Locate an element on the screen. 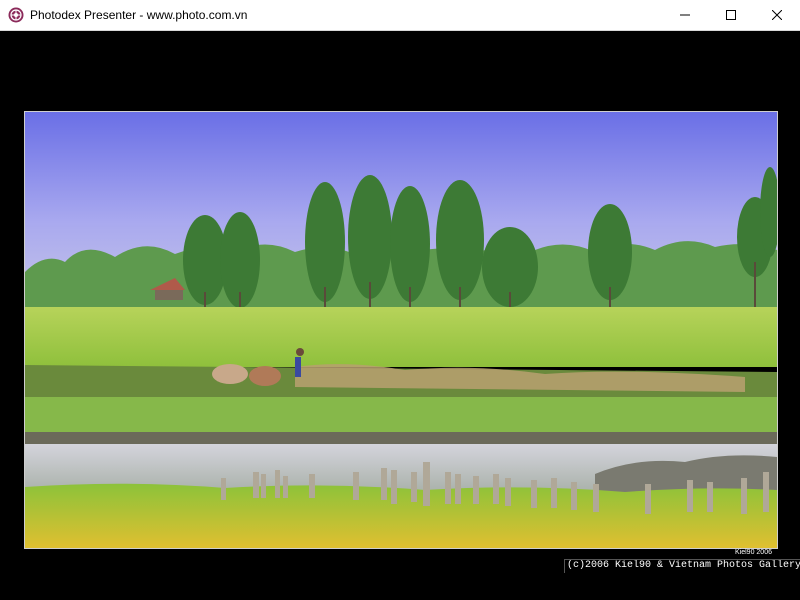 The image size is (800, 600). minimize-button is located at coordinates (685, 15).